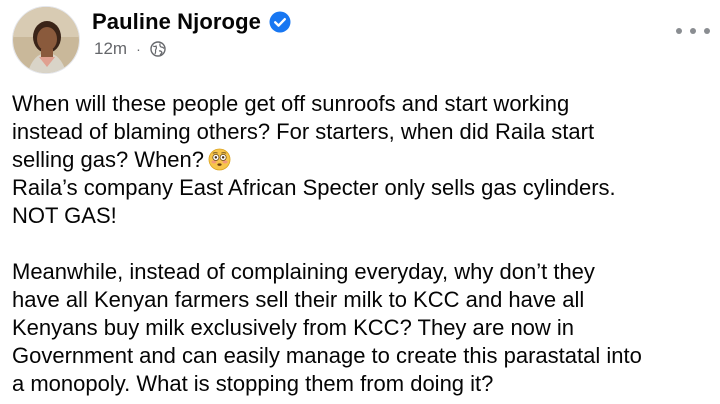  I want to click on more-options-button, so click(693, 31).